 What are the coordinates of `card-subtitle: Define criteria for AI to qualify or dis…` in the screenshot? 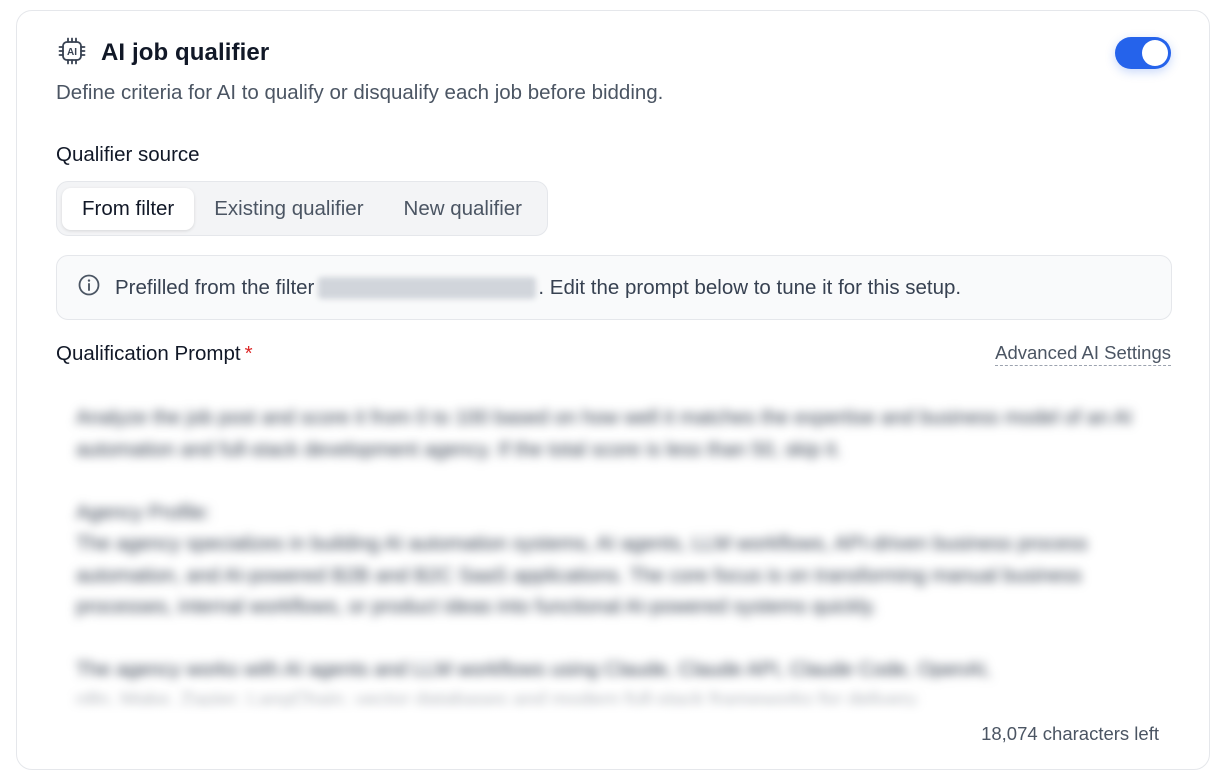 It's located at (360, 92).